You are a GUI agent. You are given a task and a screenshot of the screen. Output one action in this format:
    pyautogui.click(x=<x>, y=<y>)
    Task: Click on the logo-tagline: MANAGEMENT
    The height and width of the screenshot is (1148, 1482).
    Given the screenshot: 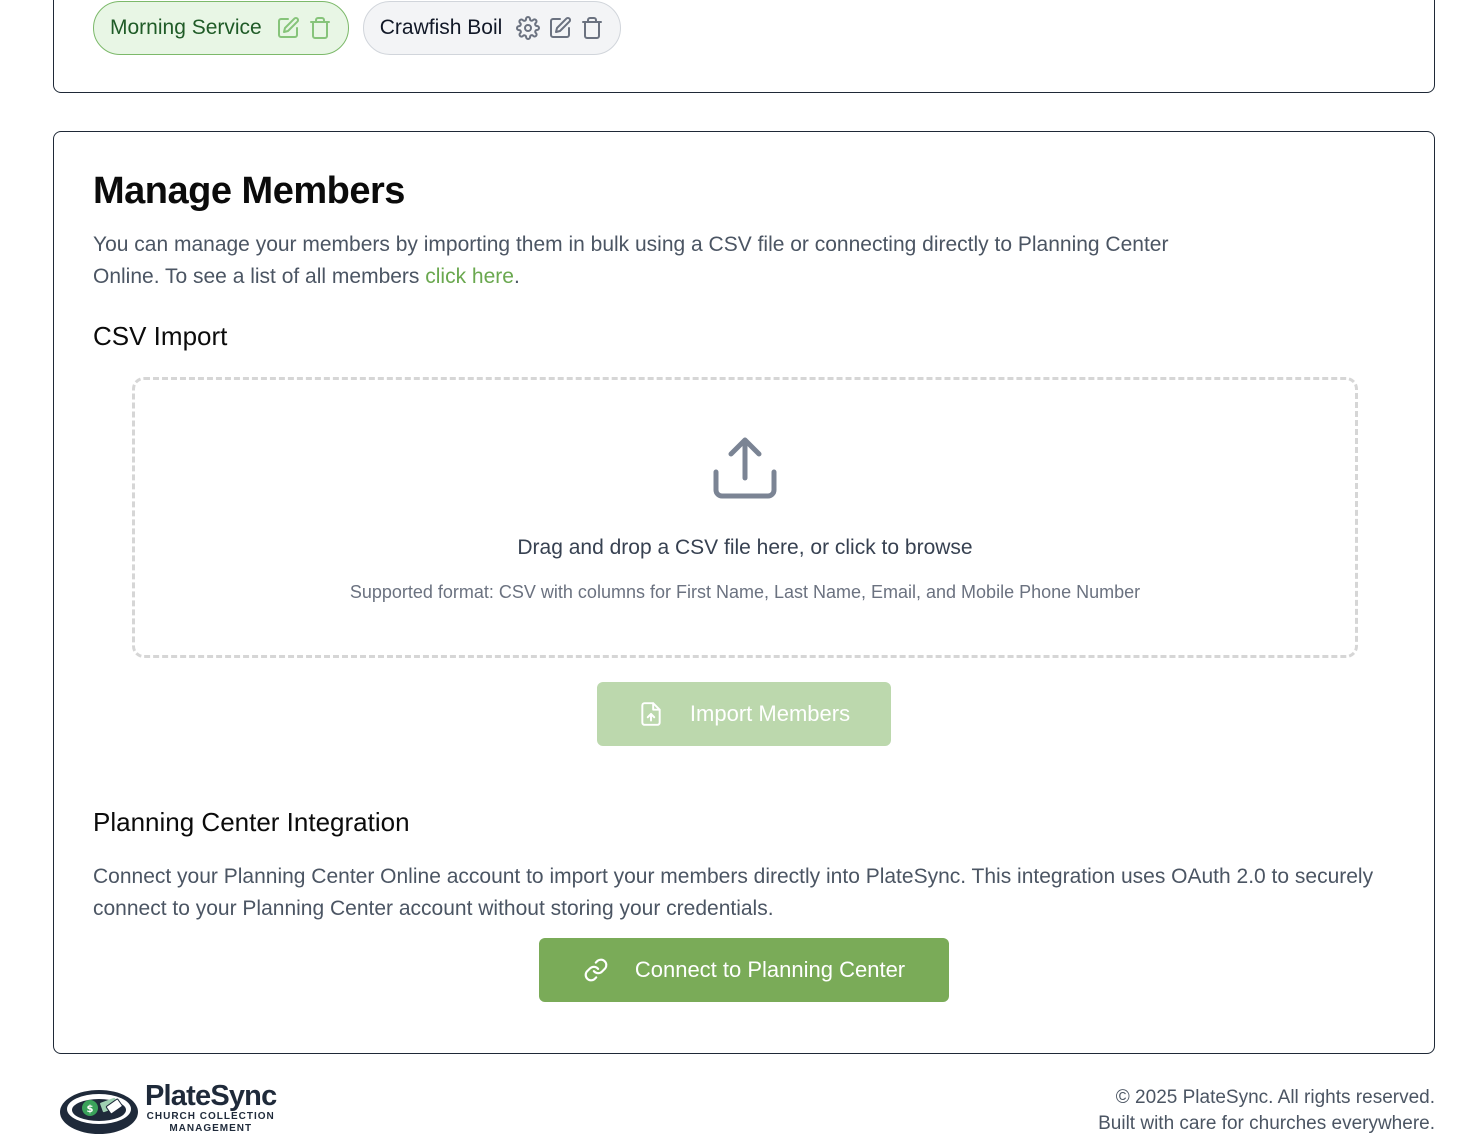 What is the action you would take?
    pyautogui.click(x=211, y=1128)
    